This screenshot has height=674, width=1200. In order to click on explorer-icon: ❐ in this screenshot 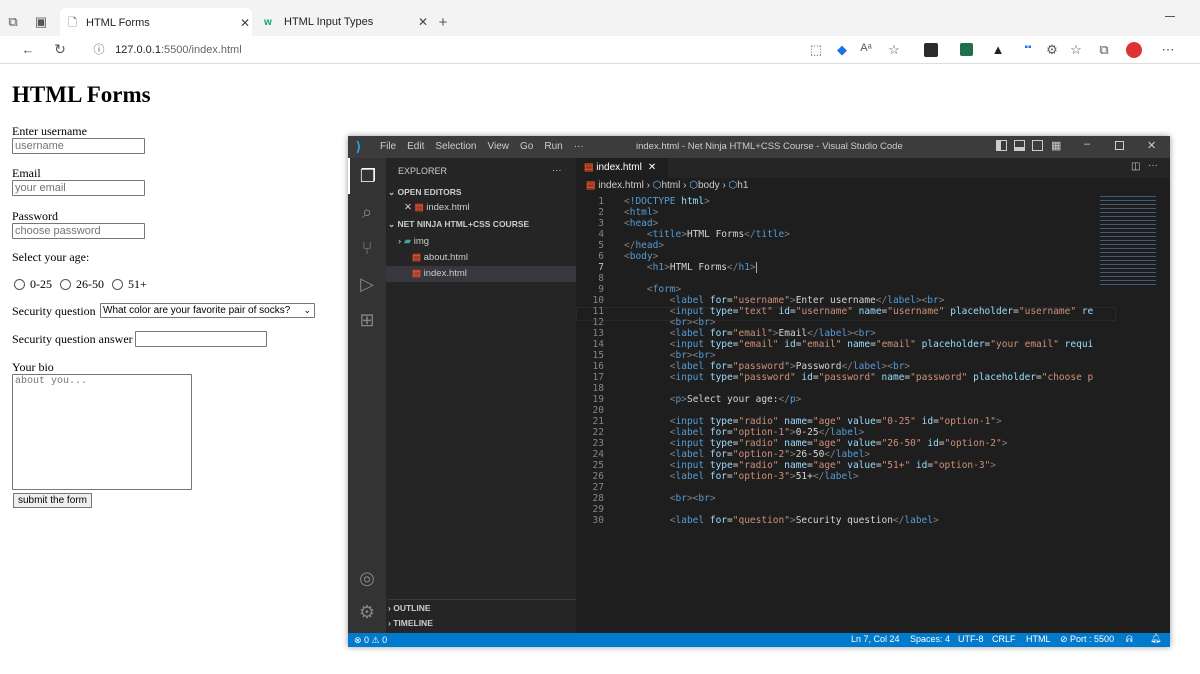, I will do `click(367, 176)`.